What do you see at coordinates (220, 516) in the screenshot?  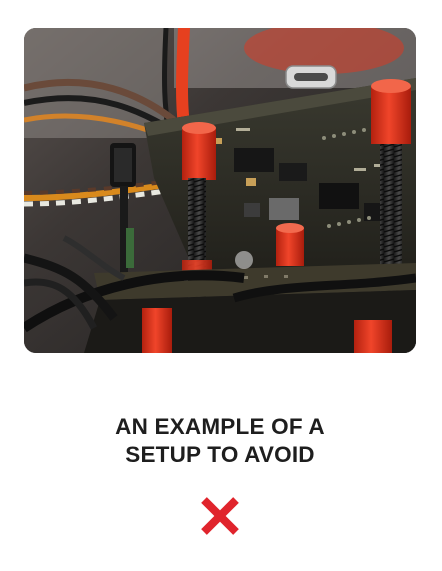 I see `cross-icon` at bounding box center [220, 516].